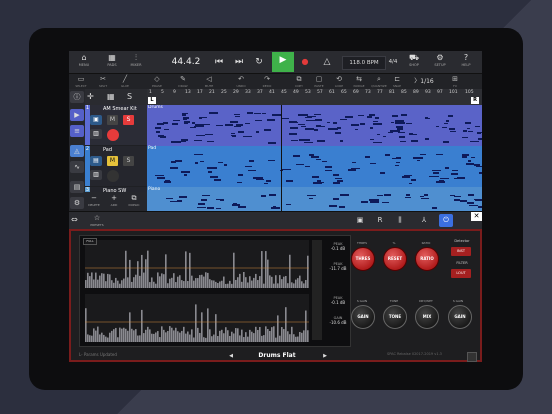 Image resolution: width=552 pixels, height=414 pixels. I want to click on fx-tab: ▣, so click(360, 220).